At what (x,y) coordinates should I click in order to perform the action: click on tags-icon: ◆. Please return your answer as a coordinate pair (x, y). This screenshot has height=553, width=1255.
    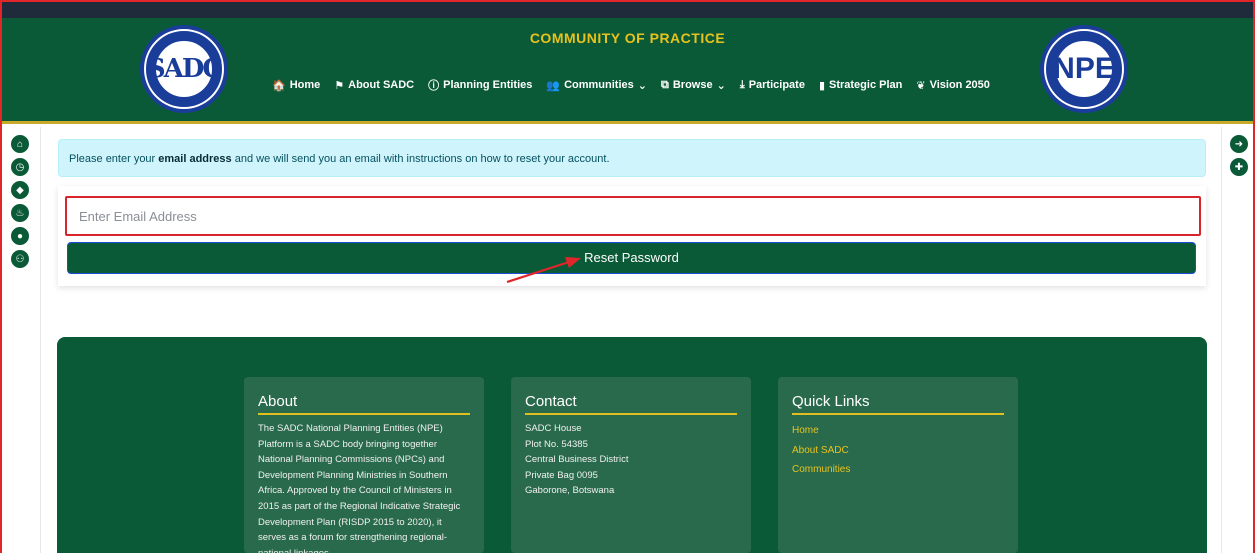
    Looking at the image, I should click on (20, 190).